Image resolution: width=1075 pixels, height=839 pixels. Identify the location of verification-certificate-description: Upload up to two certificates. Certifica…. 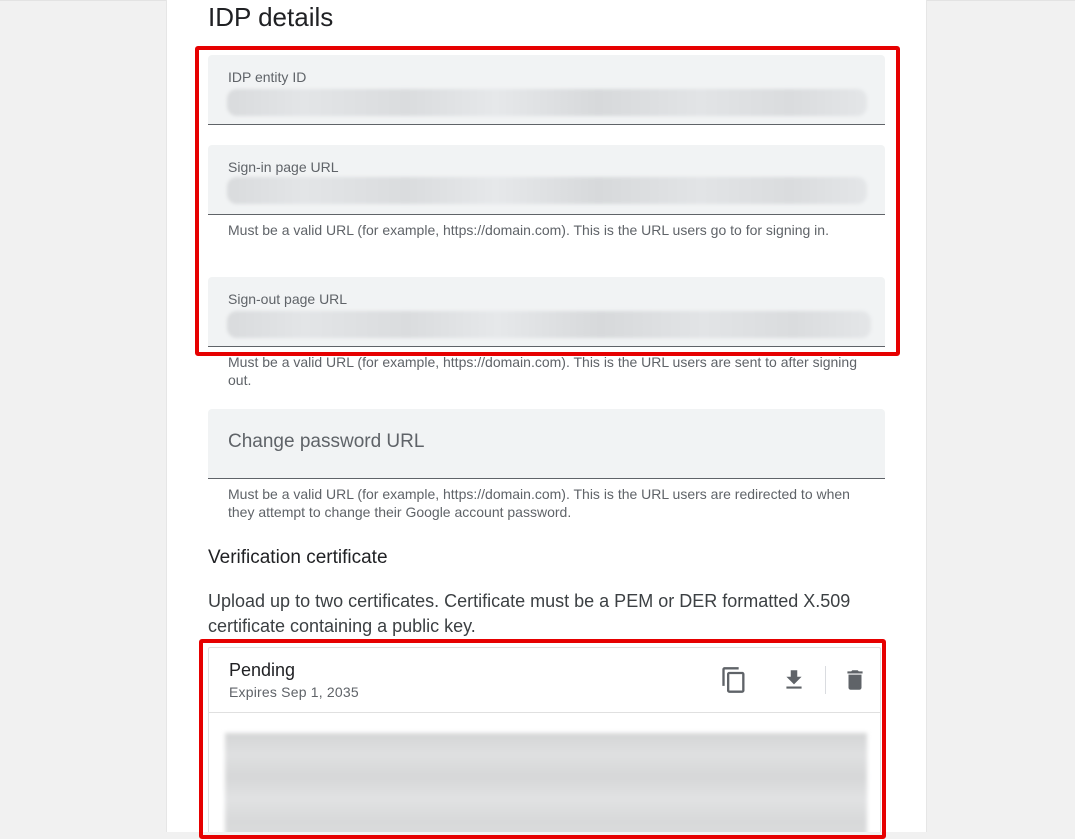
(529, 613).